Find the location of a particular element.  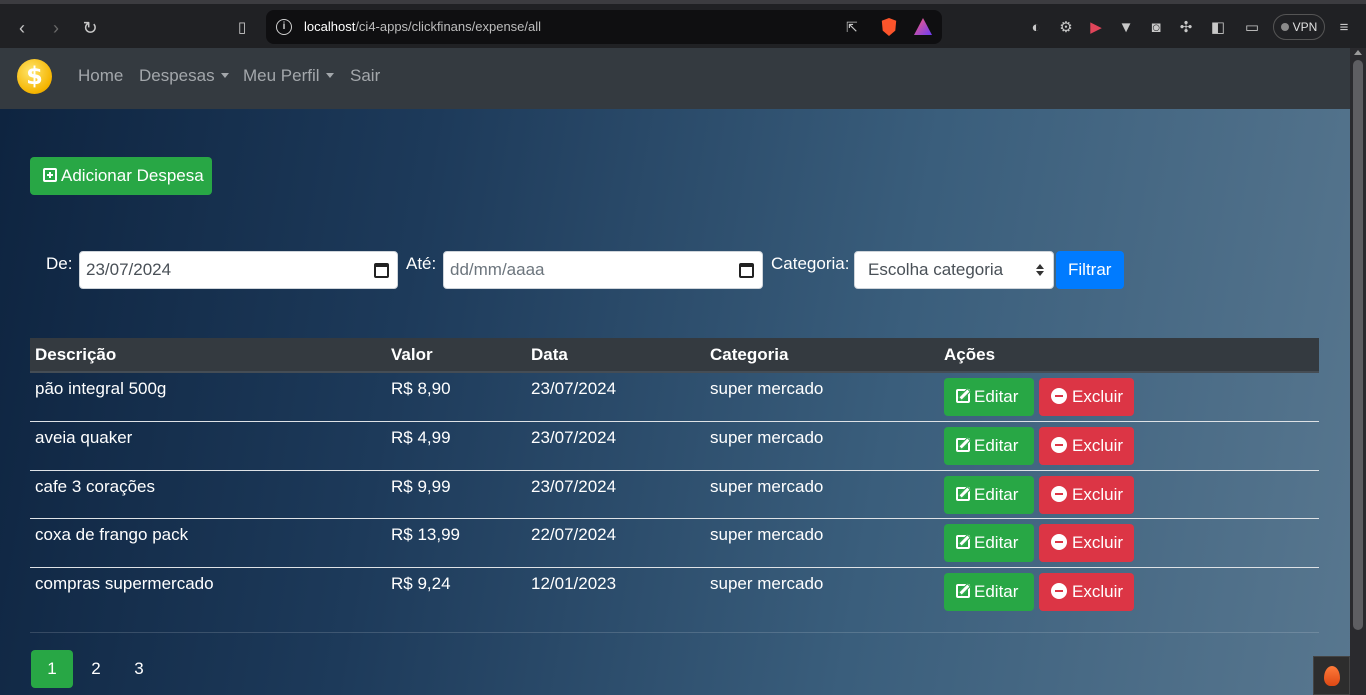

vpn-status-icon is located at coordinates (1284, 27).